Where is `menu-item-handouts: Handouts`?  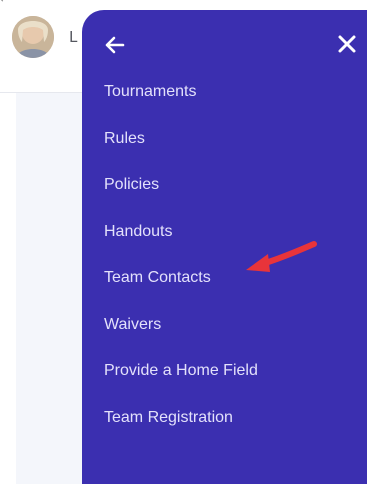 menu-item-handouts: Handouts is located at coordinates (181, 243).